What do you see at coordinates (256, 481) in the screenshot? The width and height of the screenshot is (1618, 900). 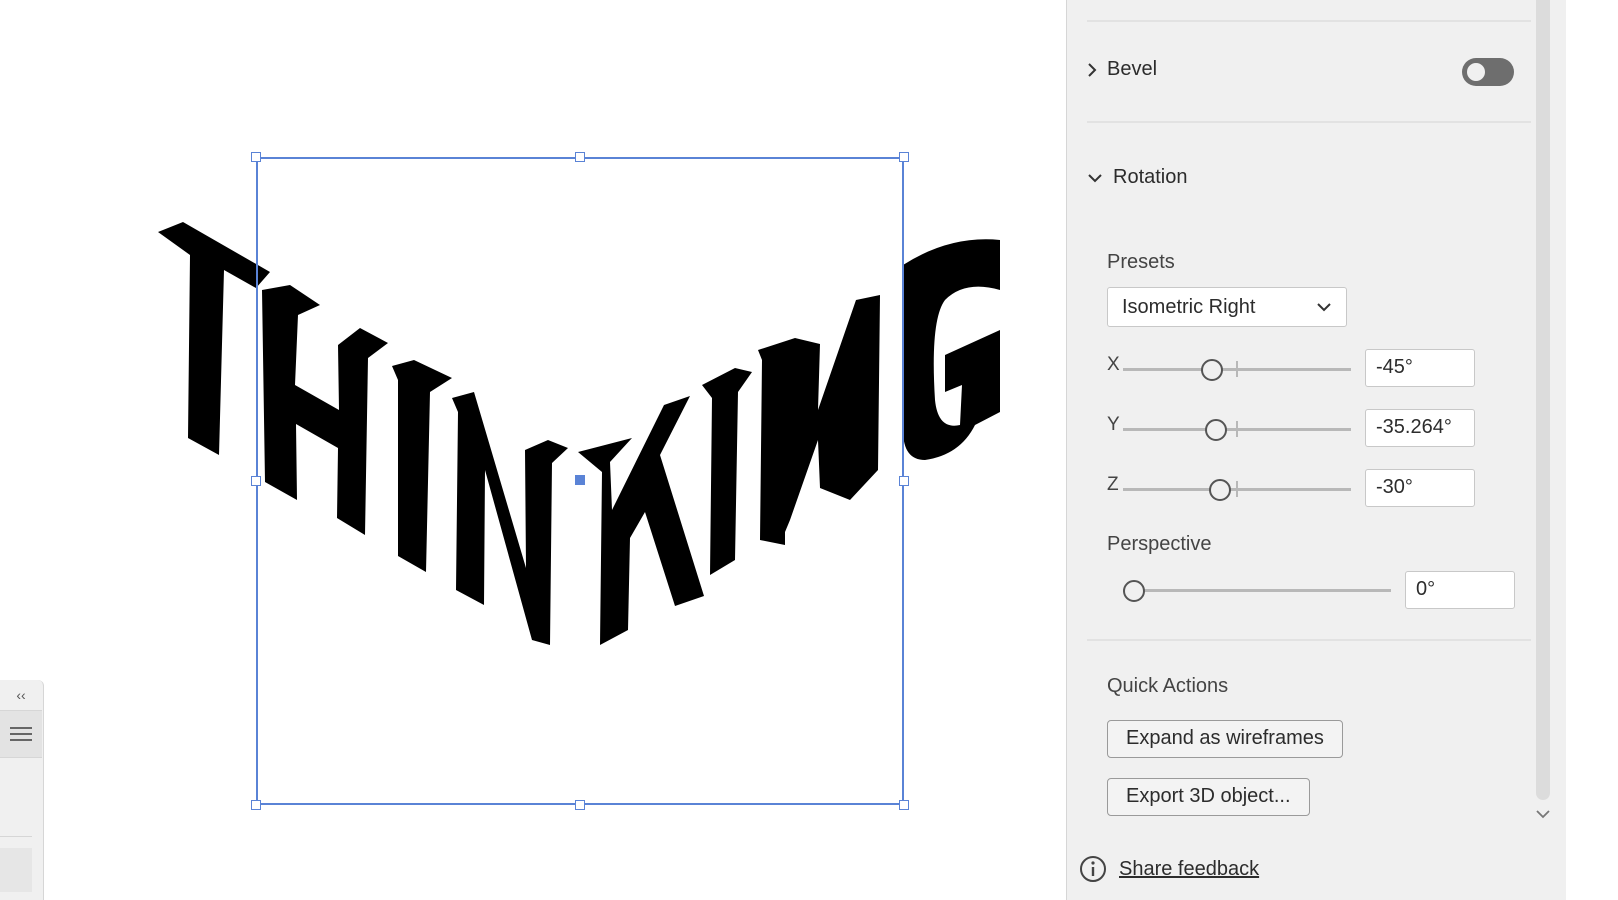 I see `resize-handle-left` at bounding box center [256, 481].